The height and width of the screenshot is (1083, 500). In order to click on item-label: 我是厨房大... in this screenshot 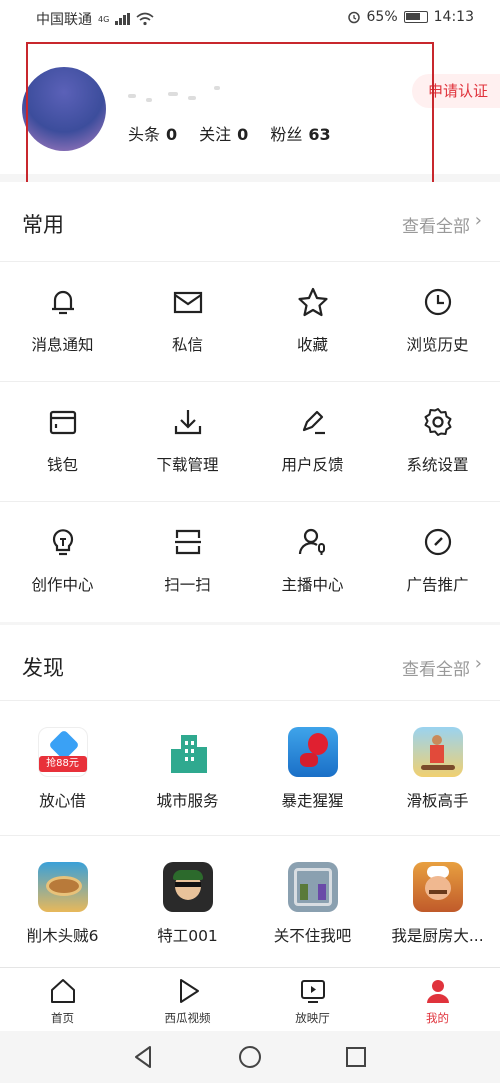, I will do `click(437, 936)`.